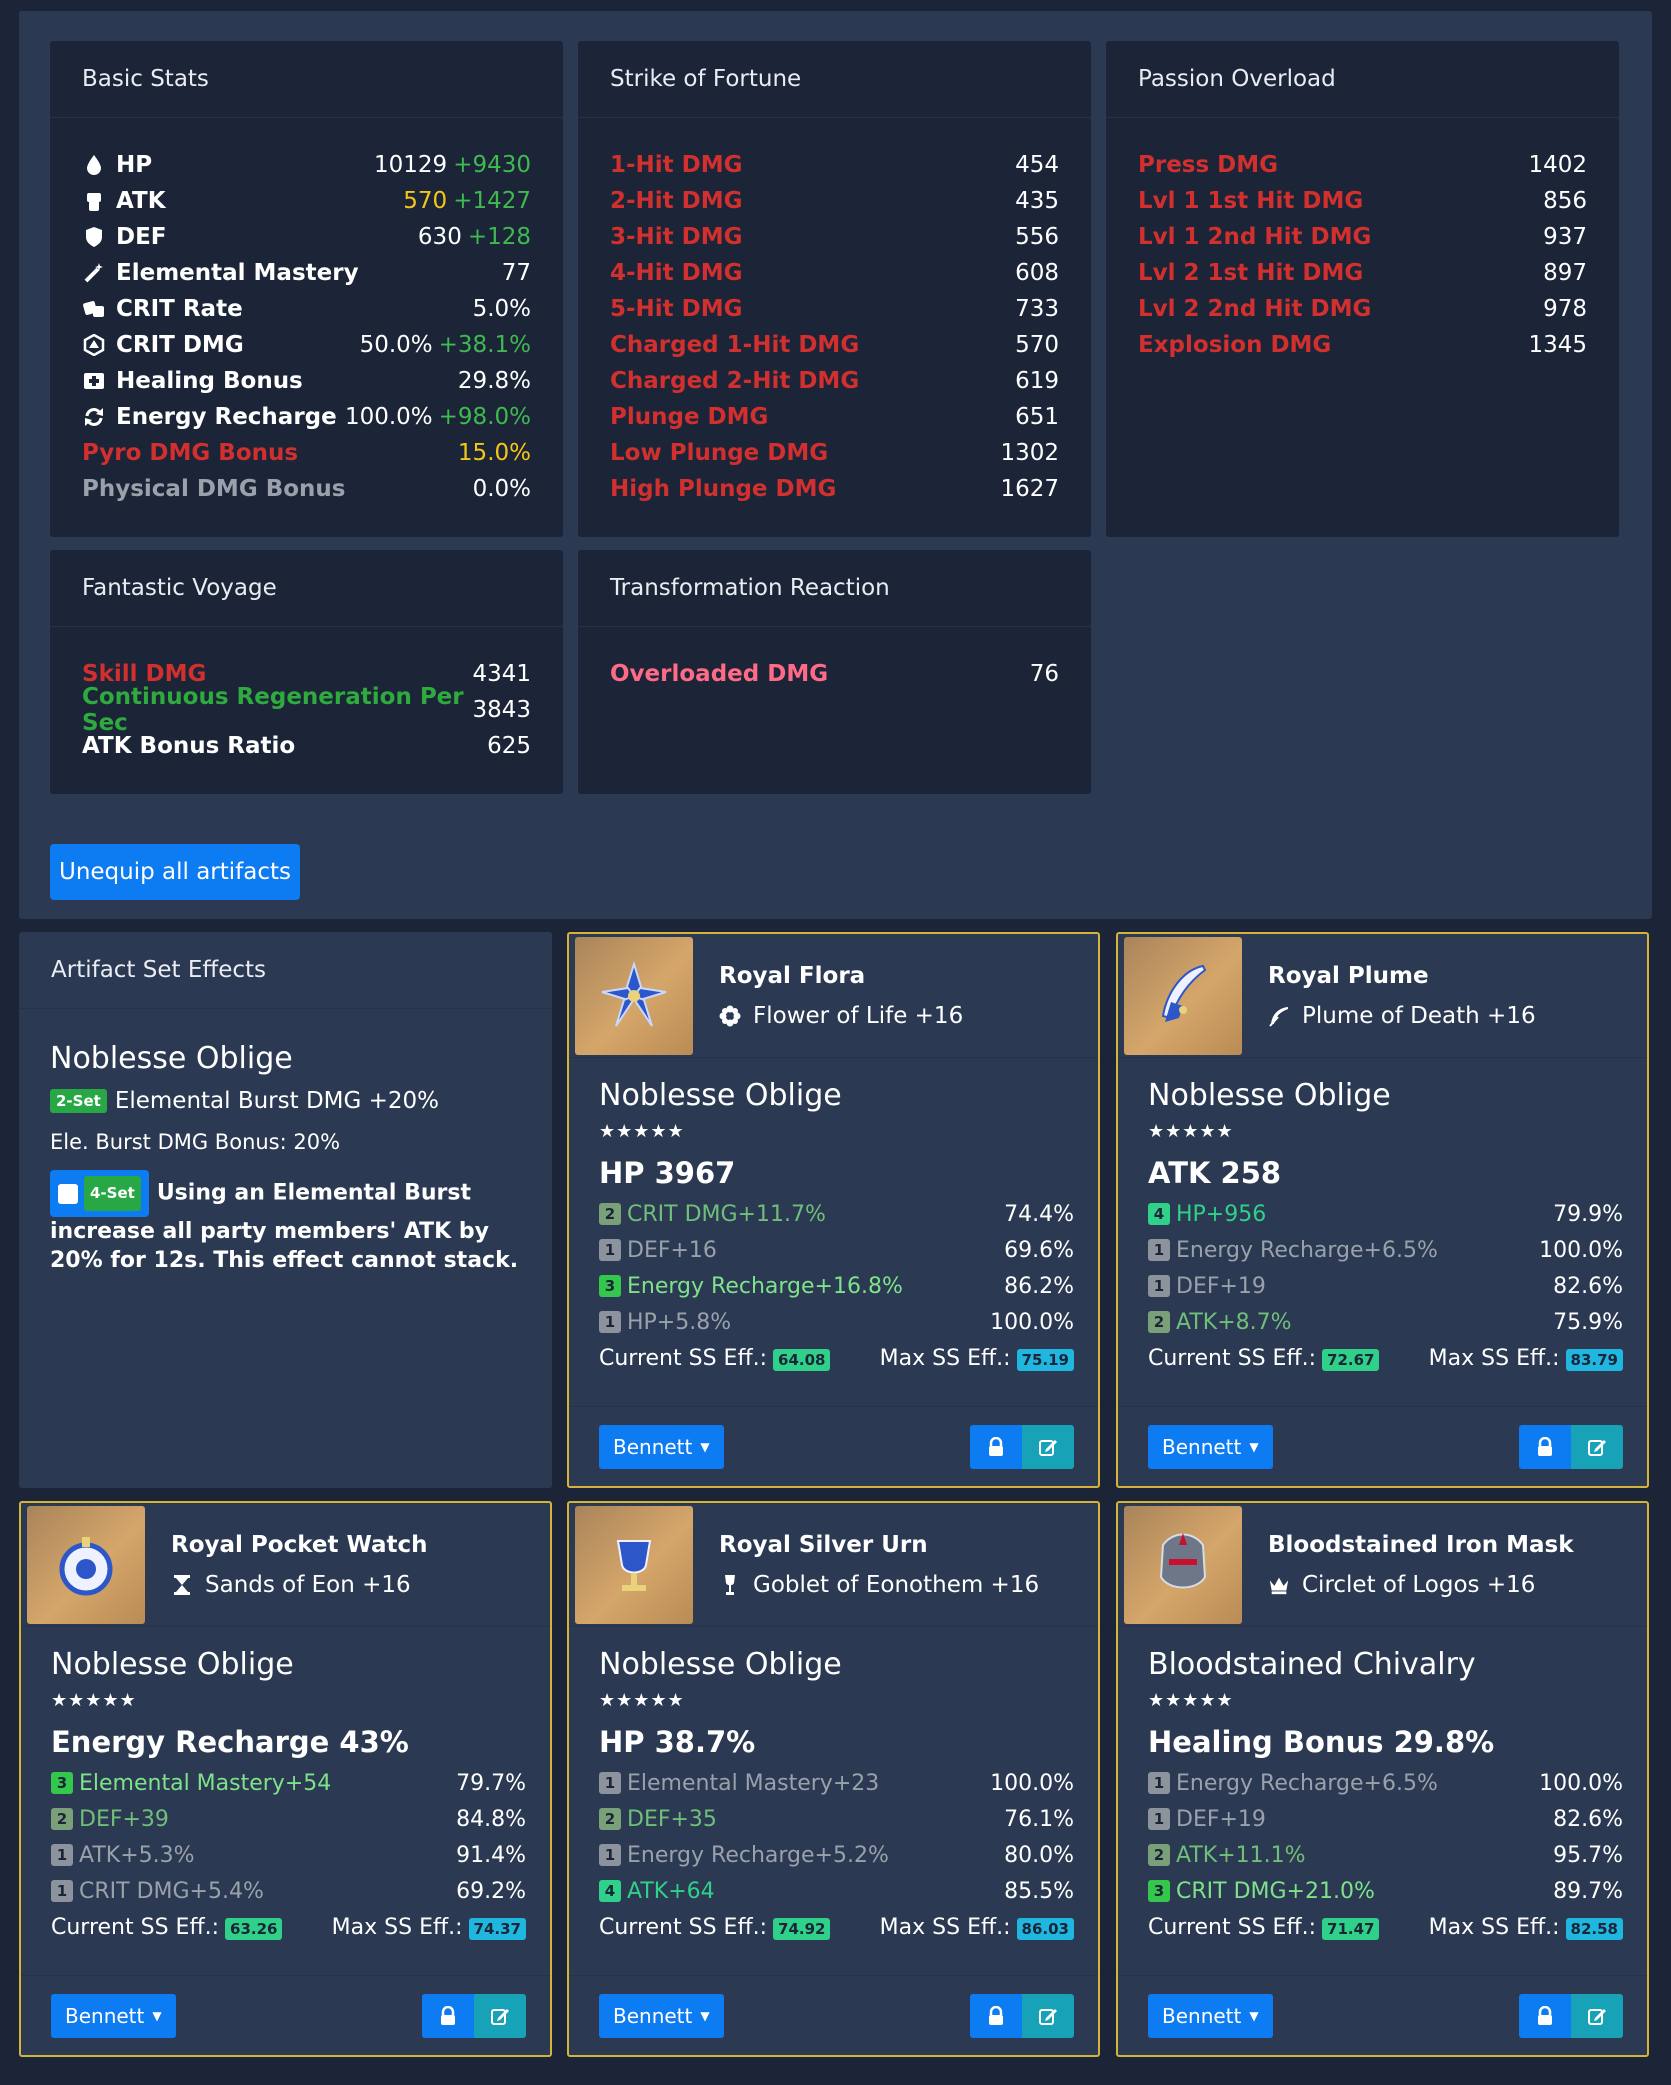  Describe the element at coordinates (834, 201) in the screenshot. I see `dmg-row: 2-Hit DMG 435` at that location.